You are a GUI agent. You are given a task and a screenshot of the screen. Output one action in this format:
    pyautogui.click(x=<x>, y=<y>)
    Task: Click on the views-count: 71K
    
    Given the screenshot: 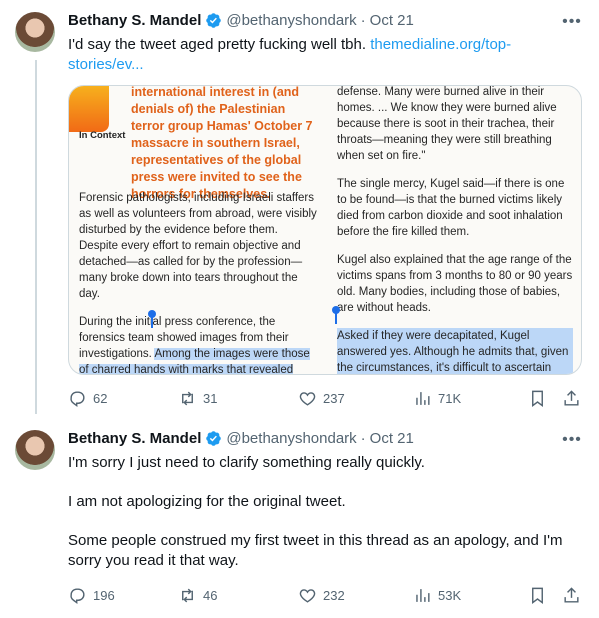 What is the action you would take?
    pyautogui.click(x=450, y=398)
    